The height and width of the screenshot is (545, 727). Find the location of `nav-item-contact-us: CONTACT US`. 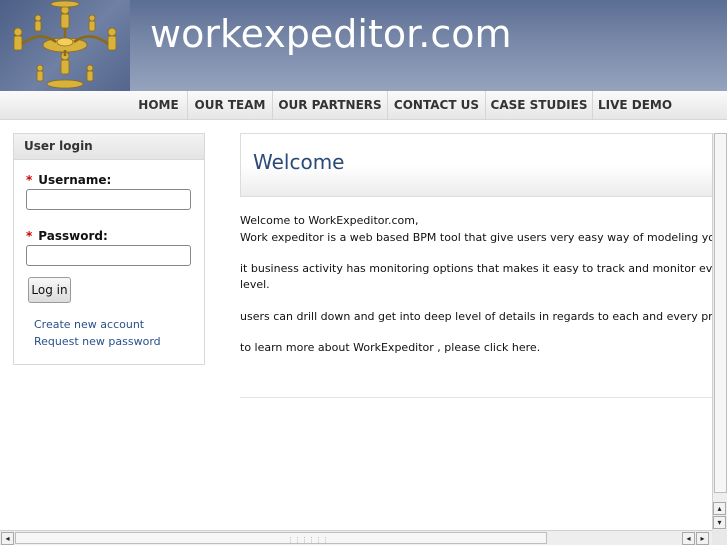

nav-item-contact-us: CONTACT US is located at coordinates (437, 105).